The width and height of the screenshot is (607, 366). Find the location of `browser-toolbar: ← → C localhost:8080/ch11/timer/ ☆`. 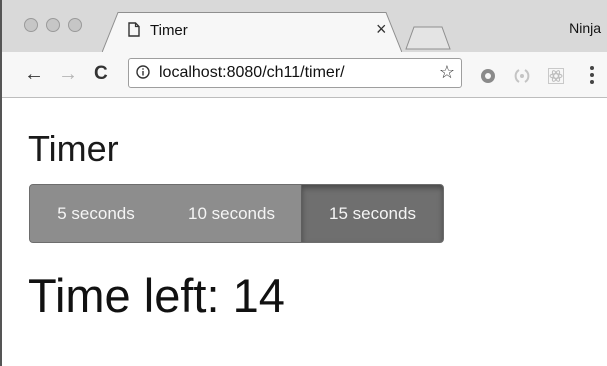

browser-toolbar: ← → C localhost:8080/ch11/timer/ ☆ is located at coordinates (304, 75).